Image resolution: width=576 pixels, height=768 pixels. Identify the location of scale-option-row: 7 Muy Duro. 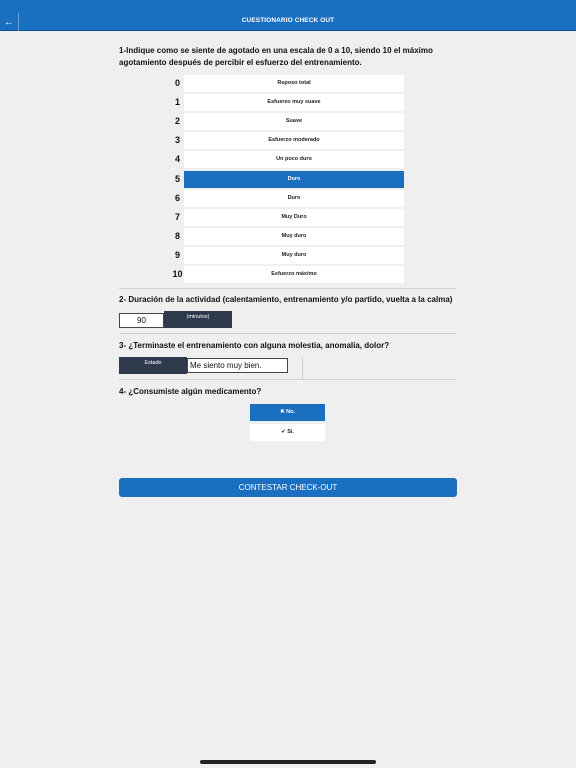
(288, 217).